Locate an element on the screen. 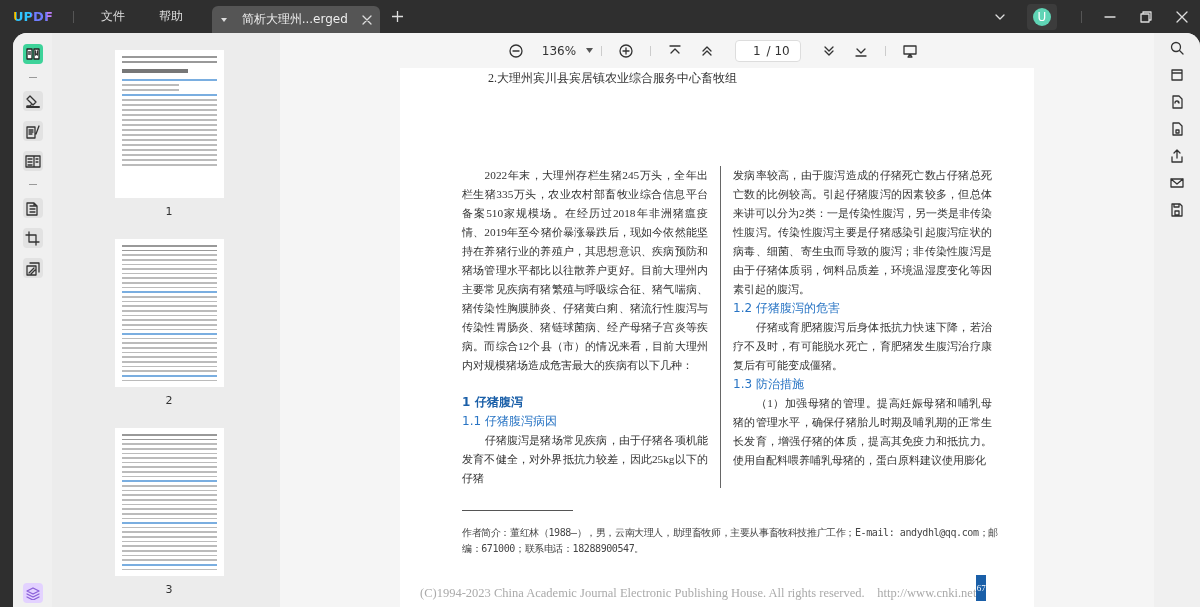 The width and height of the screenshot is (1200, 607). plus-icon is located at coordinates (397, 16).